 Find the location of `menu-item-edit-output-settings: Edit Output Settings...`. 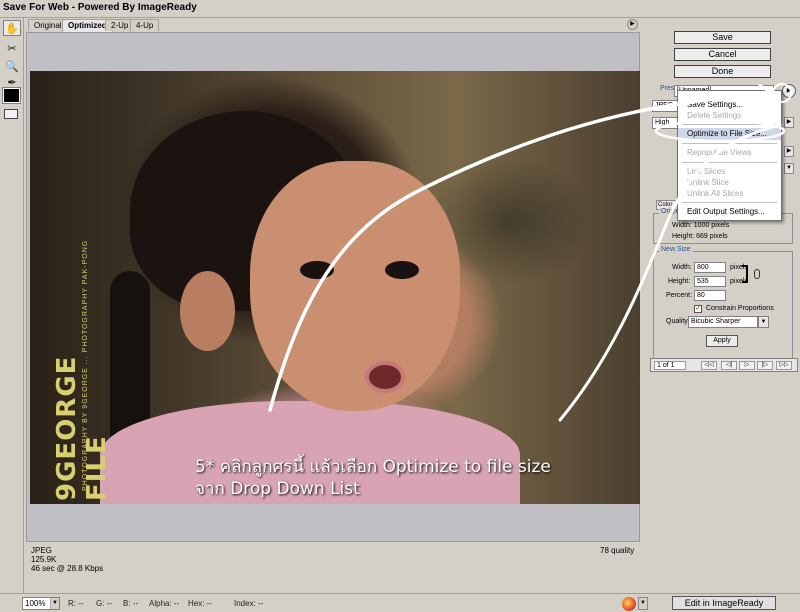

menu-item-edit-output-settings: Edit Output Settings... is located at coordinates (729, 212).